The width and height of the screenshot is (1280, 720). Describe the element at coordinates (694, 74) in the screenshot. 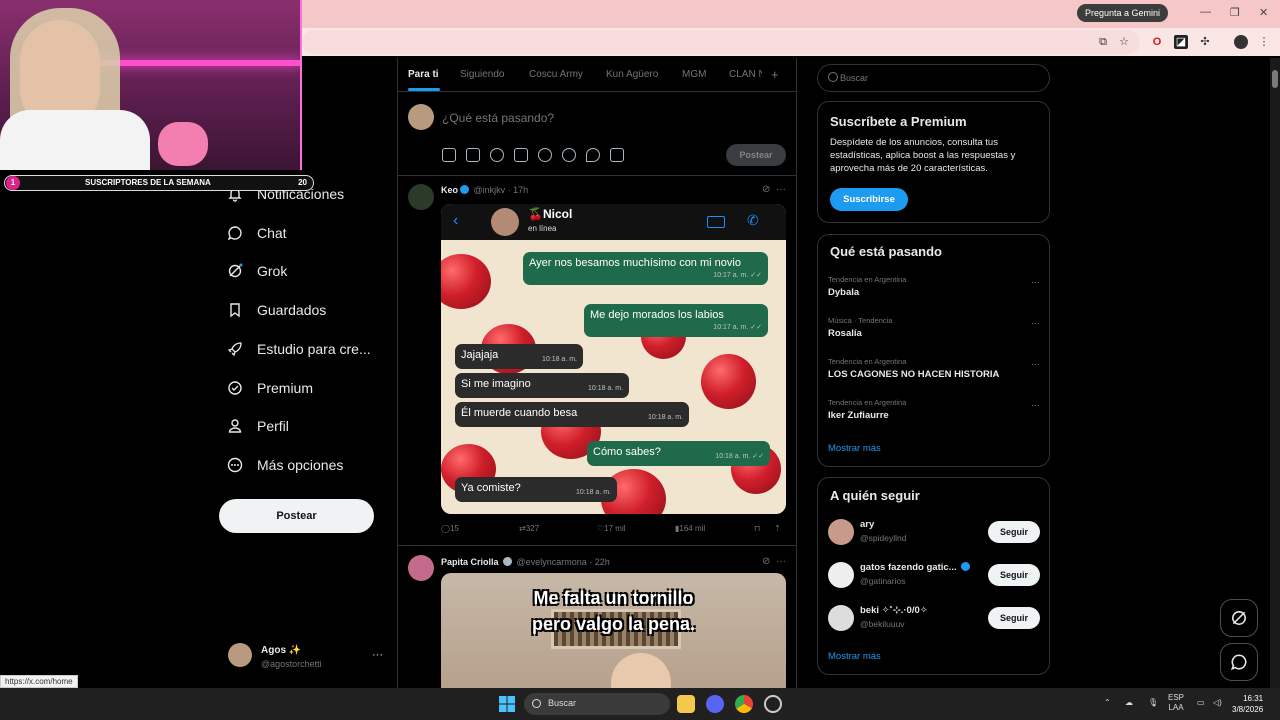

I see `tab-mgm: MGM` at that location.